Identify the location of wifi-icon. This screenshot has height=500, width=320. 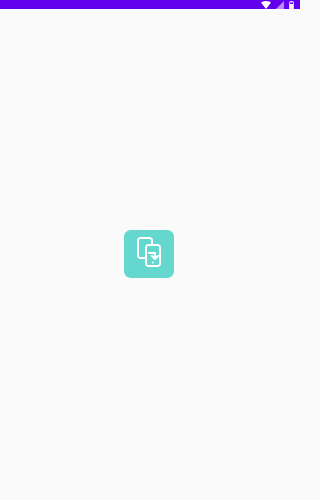
(266, 4).